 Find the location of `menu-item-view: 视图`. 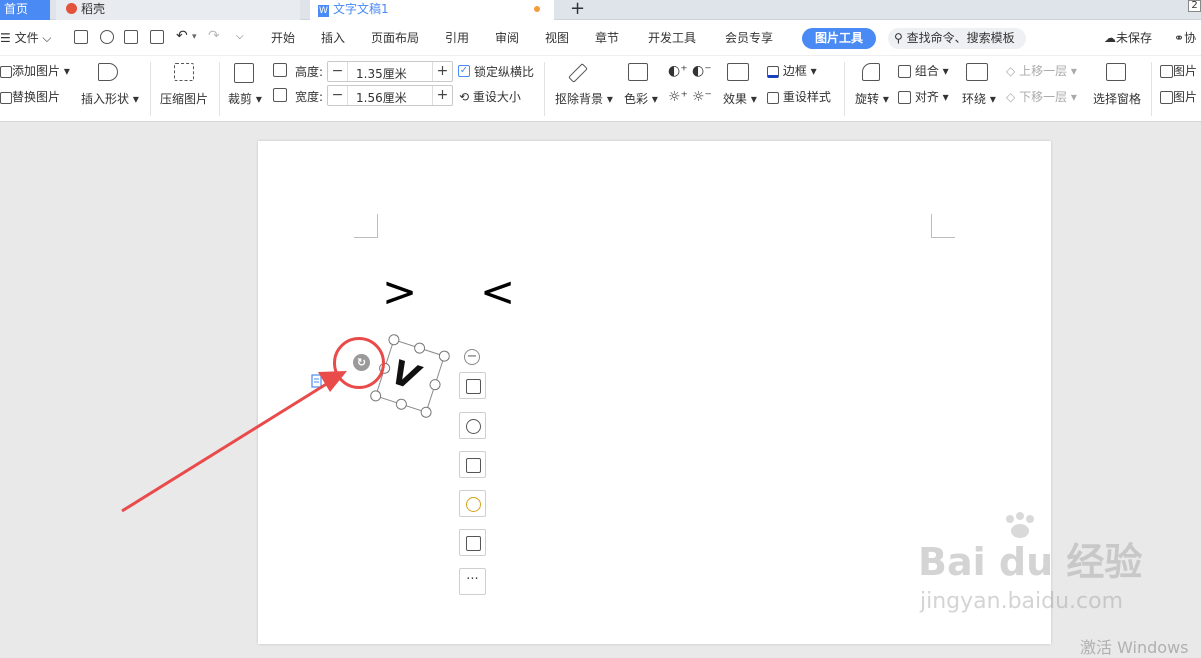

menu-item-view: 视图 is located at coordinates (557, 38).